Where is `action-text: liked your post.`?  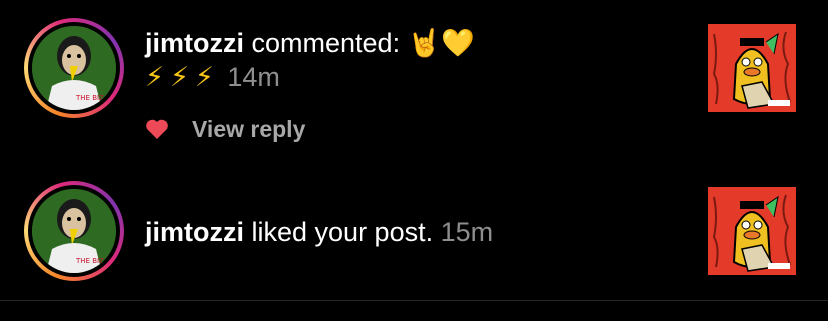
action-text: liked your post. is located at coordinates (342, 232).